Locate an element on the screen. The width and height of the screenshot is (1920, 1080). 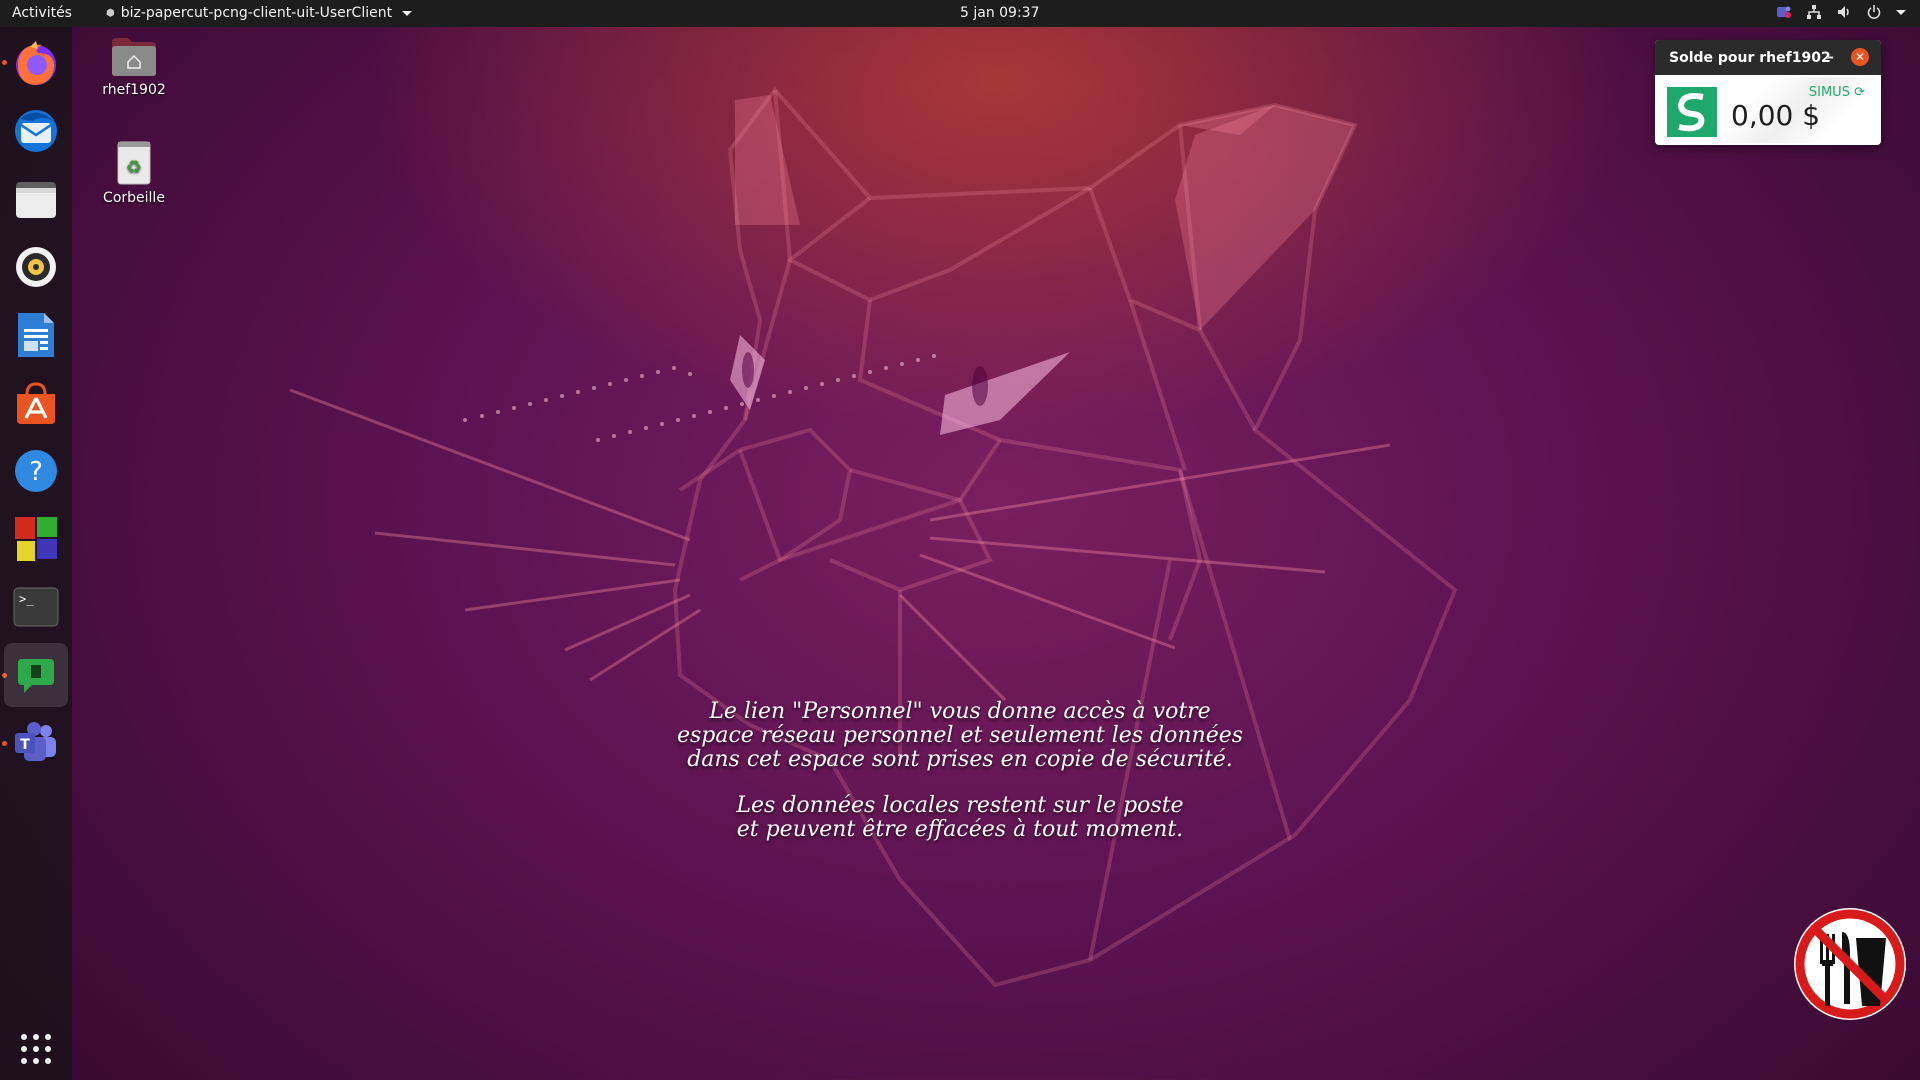
system-tray is located at coordinates (1841, 12).